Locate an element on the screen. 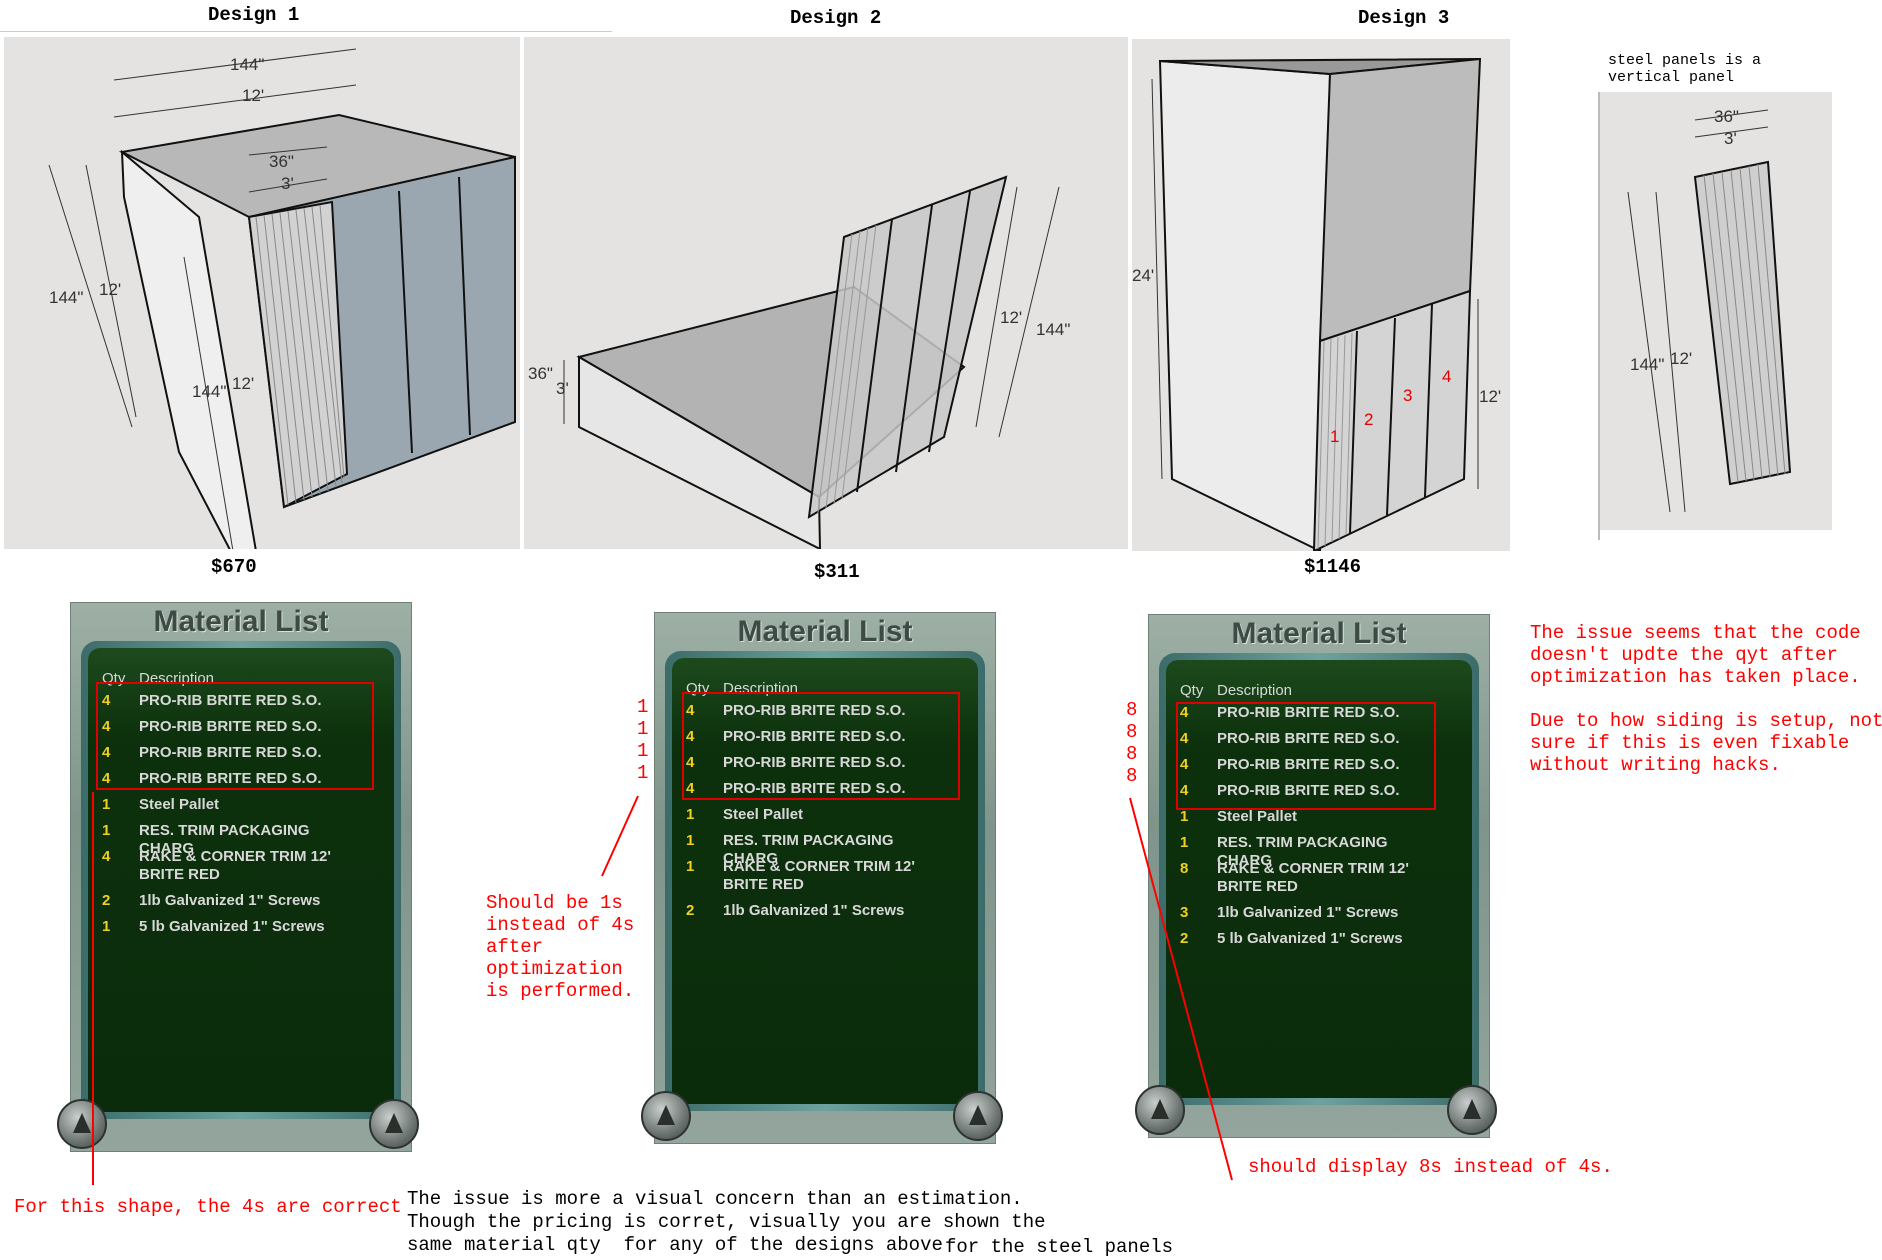  note-for-steel: for the steel panels is located at coordinates (1059, 1247).